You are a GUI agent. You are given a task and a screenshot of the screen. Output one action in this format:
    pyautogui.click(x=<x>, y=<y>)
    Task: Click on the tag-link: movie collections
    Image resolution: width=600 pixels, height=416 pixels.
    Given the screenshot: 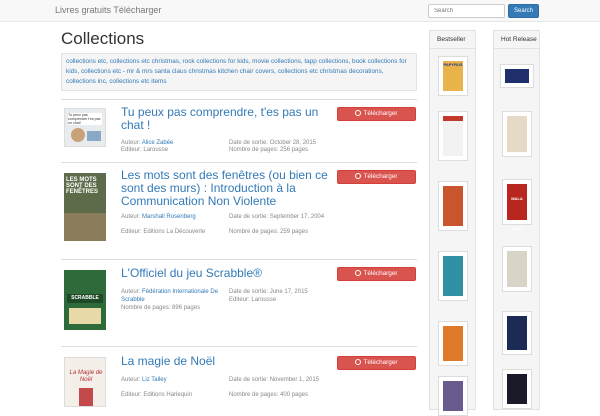 What is the action you would take?
    pyautogui.click(x=276, y=61)
    